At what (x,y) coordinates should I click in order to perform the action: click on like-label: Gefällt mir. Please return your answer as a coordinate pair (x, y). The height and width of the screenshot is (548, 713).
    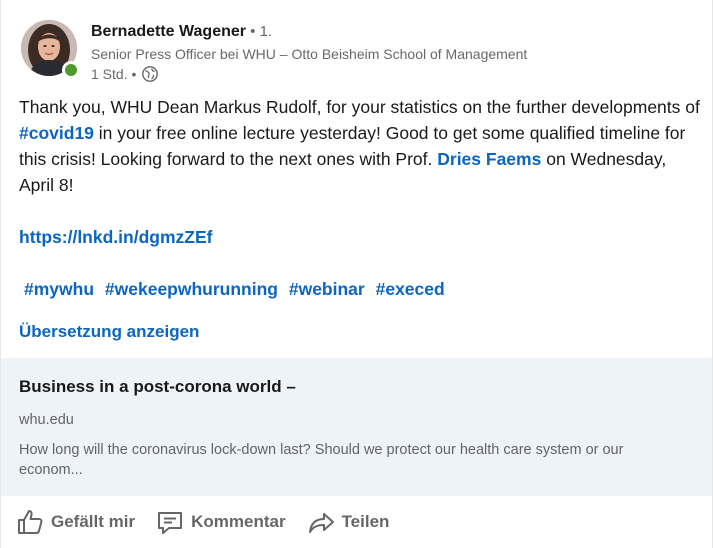
    Looking at the image, I should click on (93, 521).